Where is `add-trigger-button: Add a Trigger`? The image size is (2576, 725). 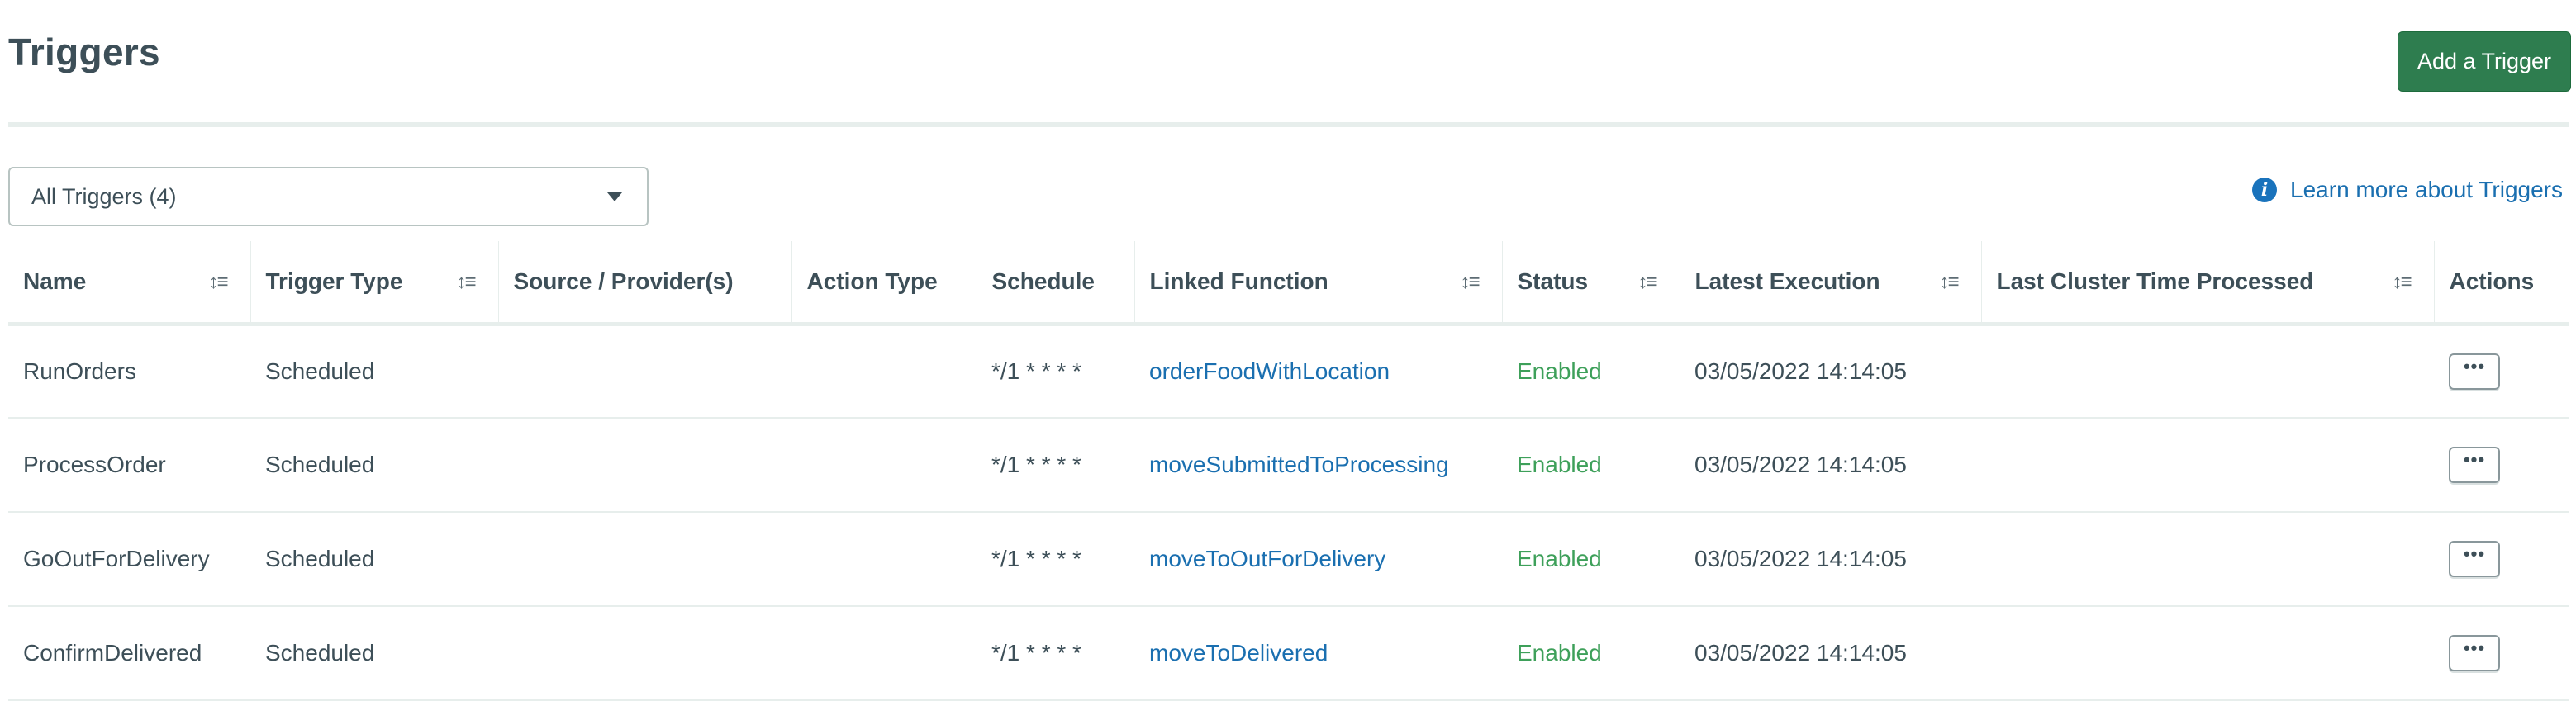 add-trigger-button: Add a Trigger is located at coordinates (2484, 61).